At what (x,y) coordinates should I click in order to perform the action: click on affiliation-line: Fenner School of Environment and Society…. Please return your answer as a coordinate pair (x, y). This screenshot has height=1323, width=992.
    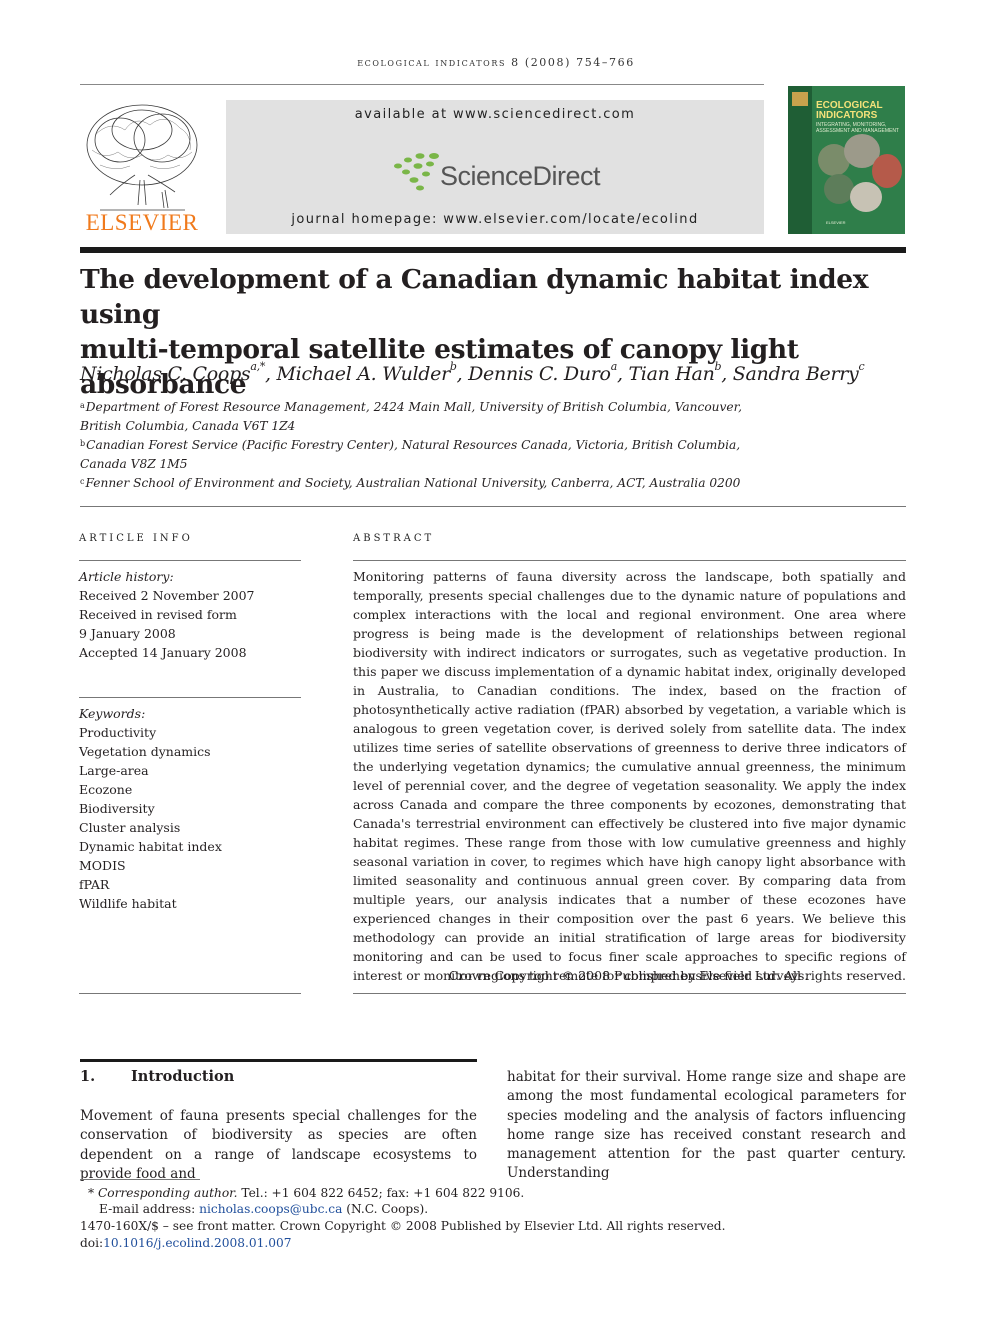
    Looking at the image, I should click on (413, 483).